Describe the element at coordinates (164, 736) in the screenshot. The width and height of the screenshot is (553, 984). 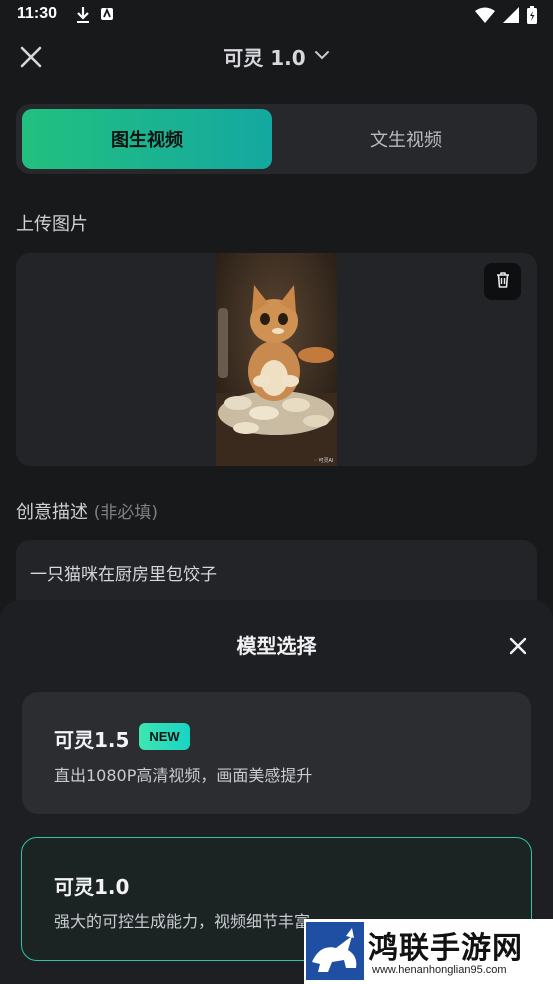
I see `new-badge: NEW` at that location.